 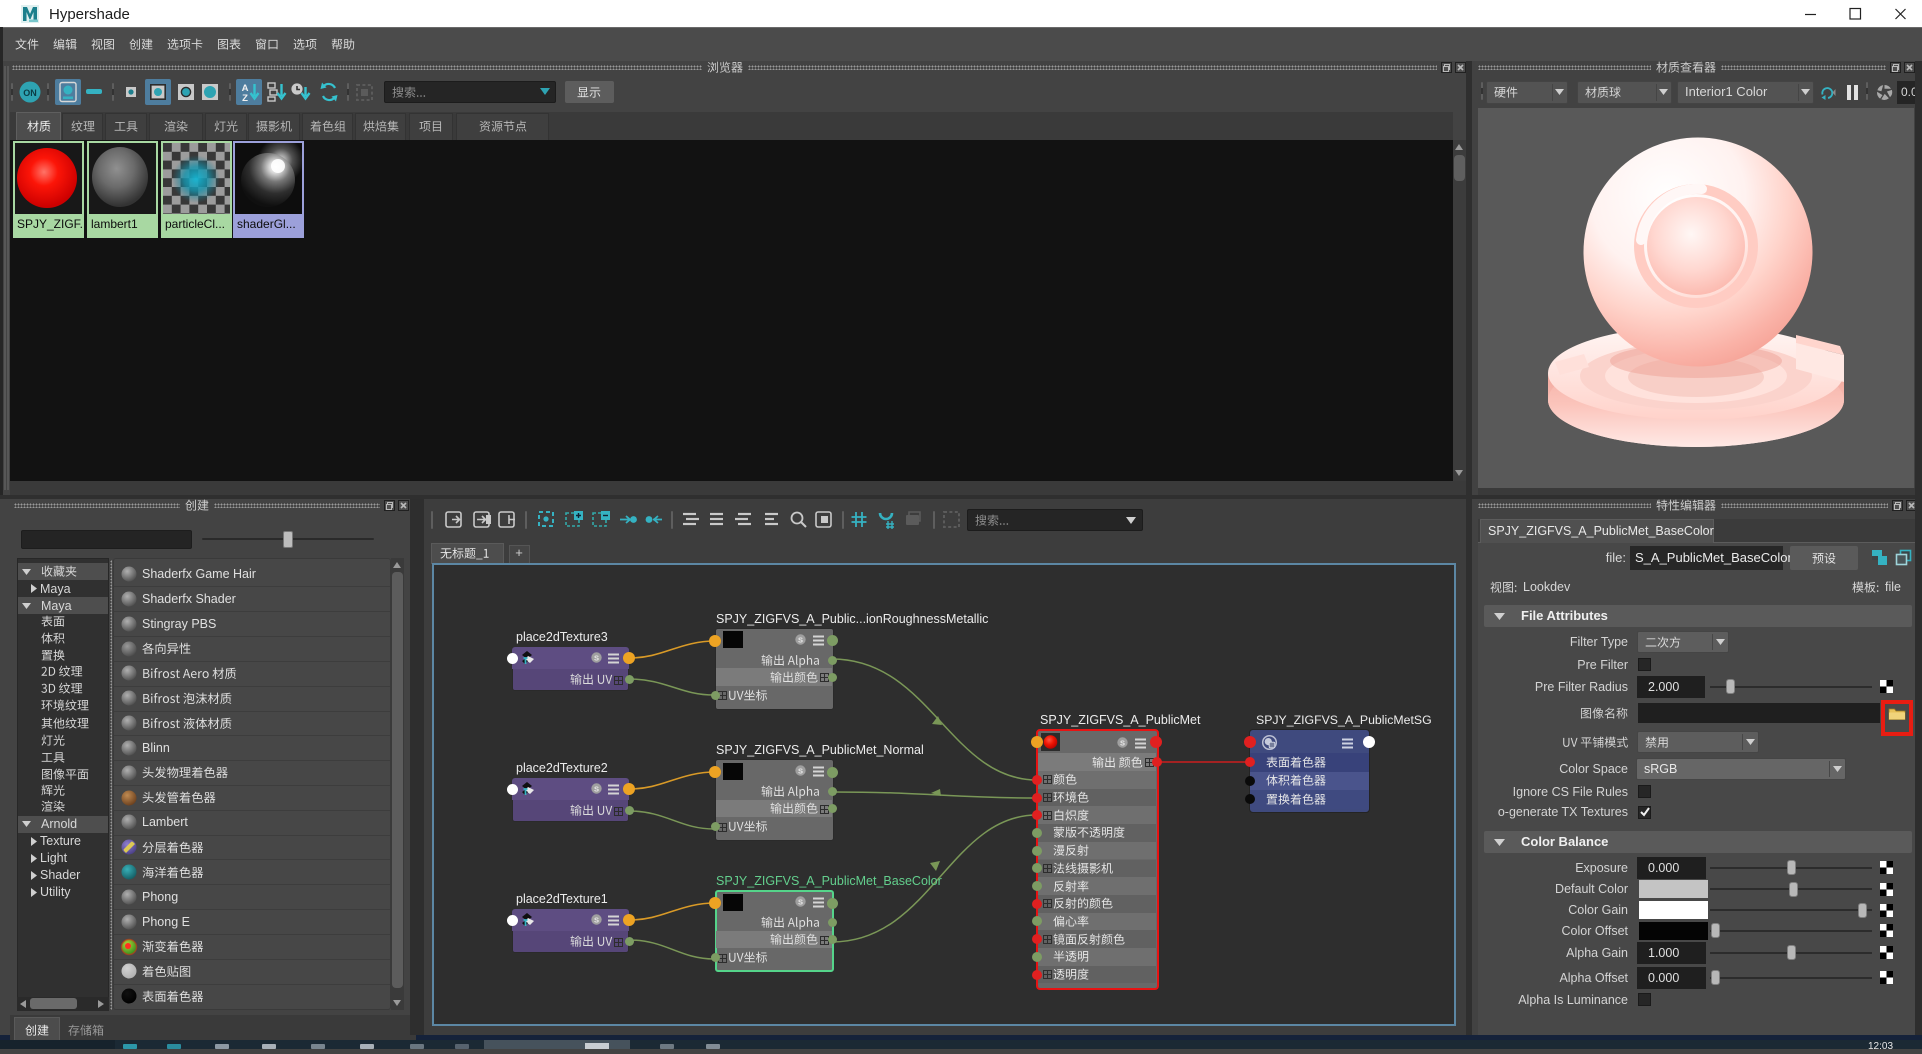 What do you see at coordinates (245, 98) in the screenshot?
I see `svg-text: Z` at bounding box center [245, 98].